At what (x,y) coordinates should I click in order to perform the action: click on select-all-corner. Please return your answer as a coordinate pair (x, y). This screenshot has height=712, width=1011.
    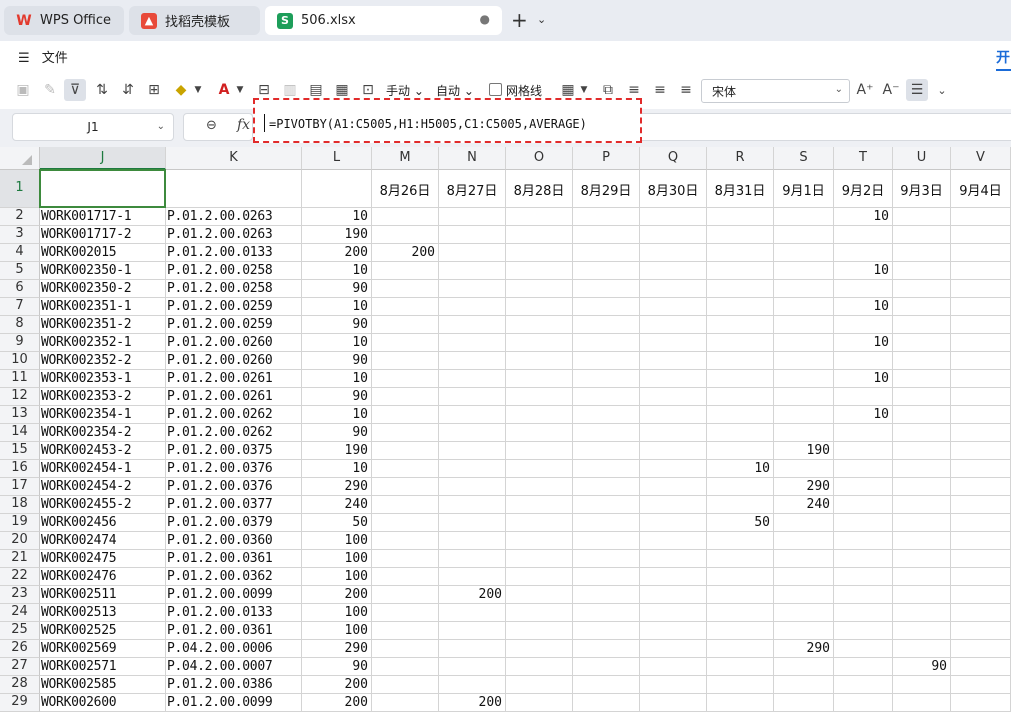
    Looking at the image, I should click on (20, 158).